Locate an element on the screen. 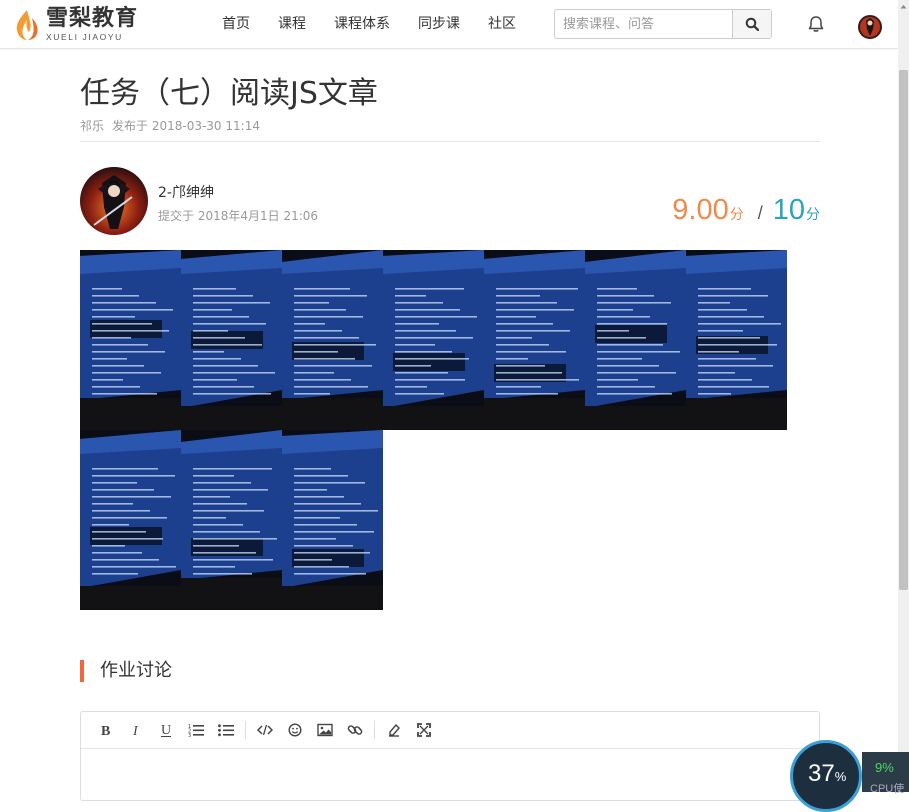 The image size is (909, 812). underline-button: U is located at coordinates (166, 730).